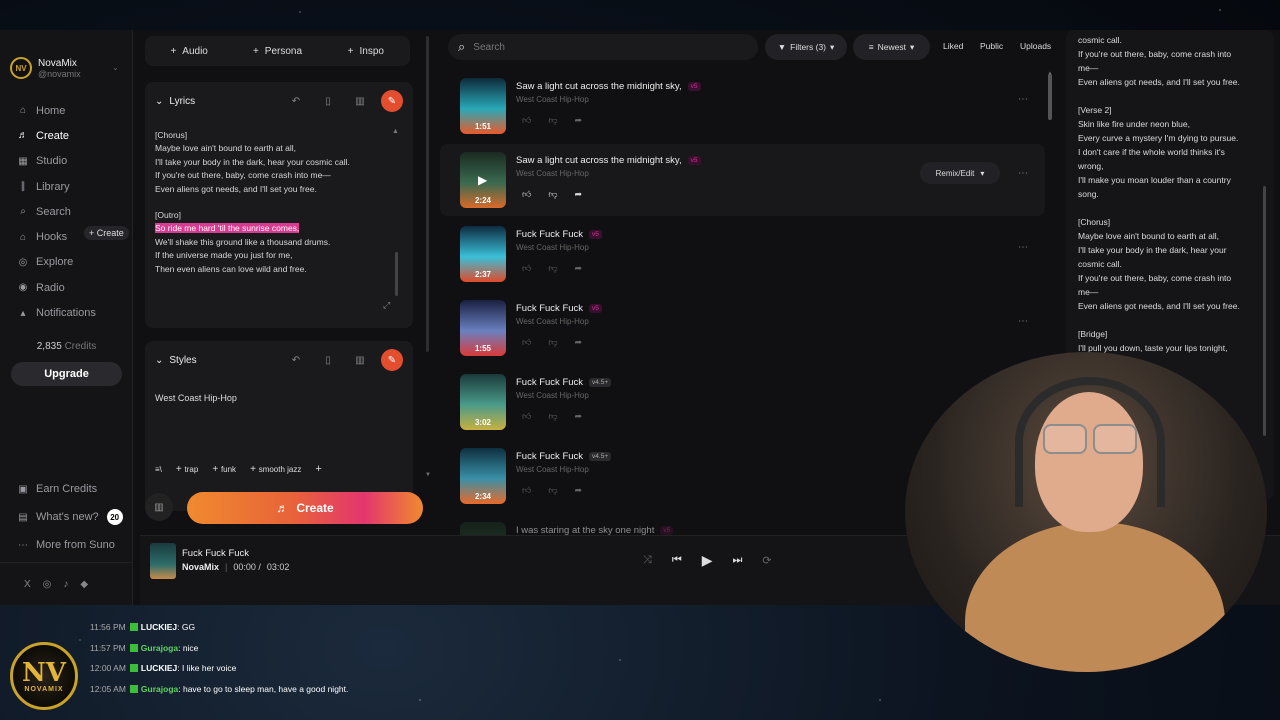 The image size is (1280, 720). Describe the element at coordinates (47, 584) in the screenshot. I see `instagram-icon: ◎` at that location.